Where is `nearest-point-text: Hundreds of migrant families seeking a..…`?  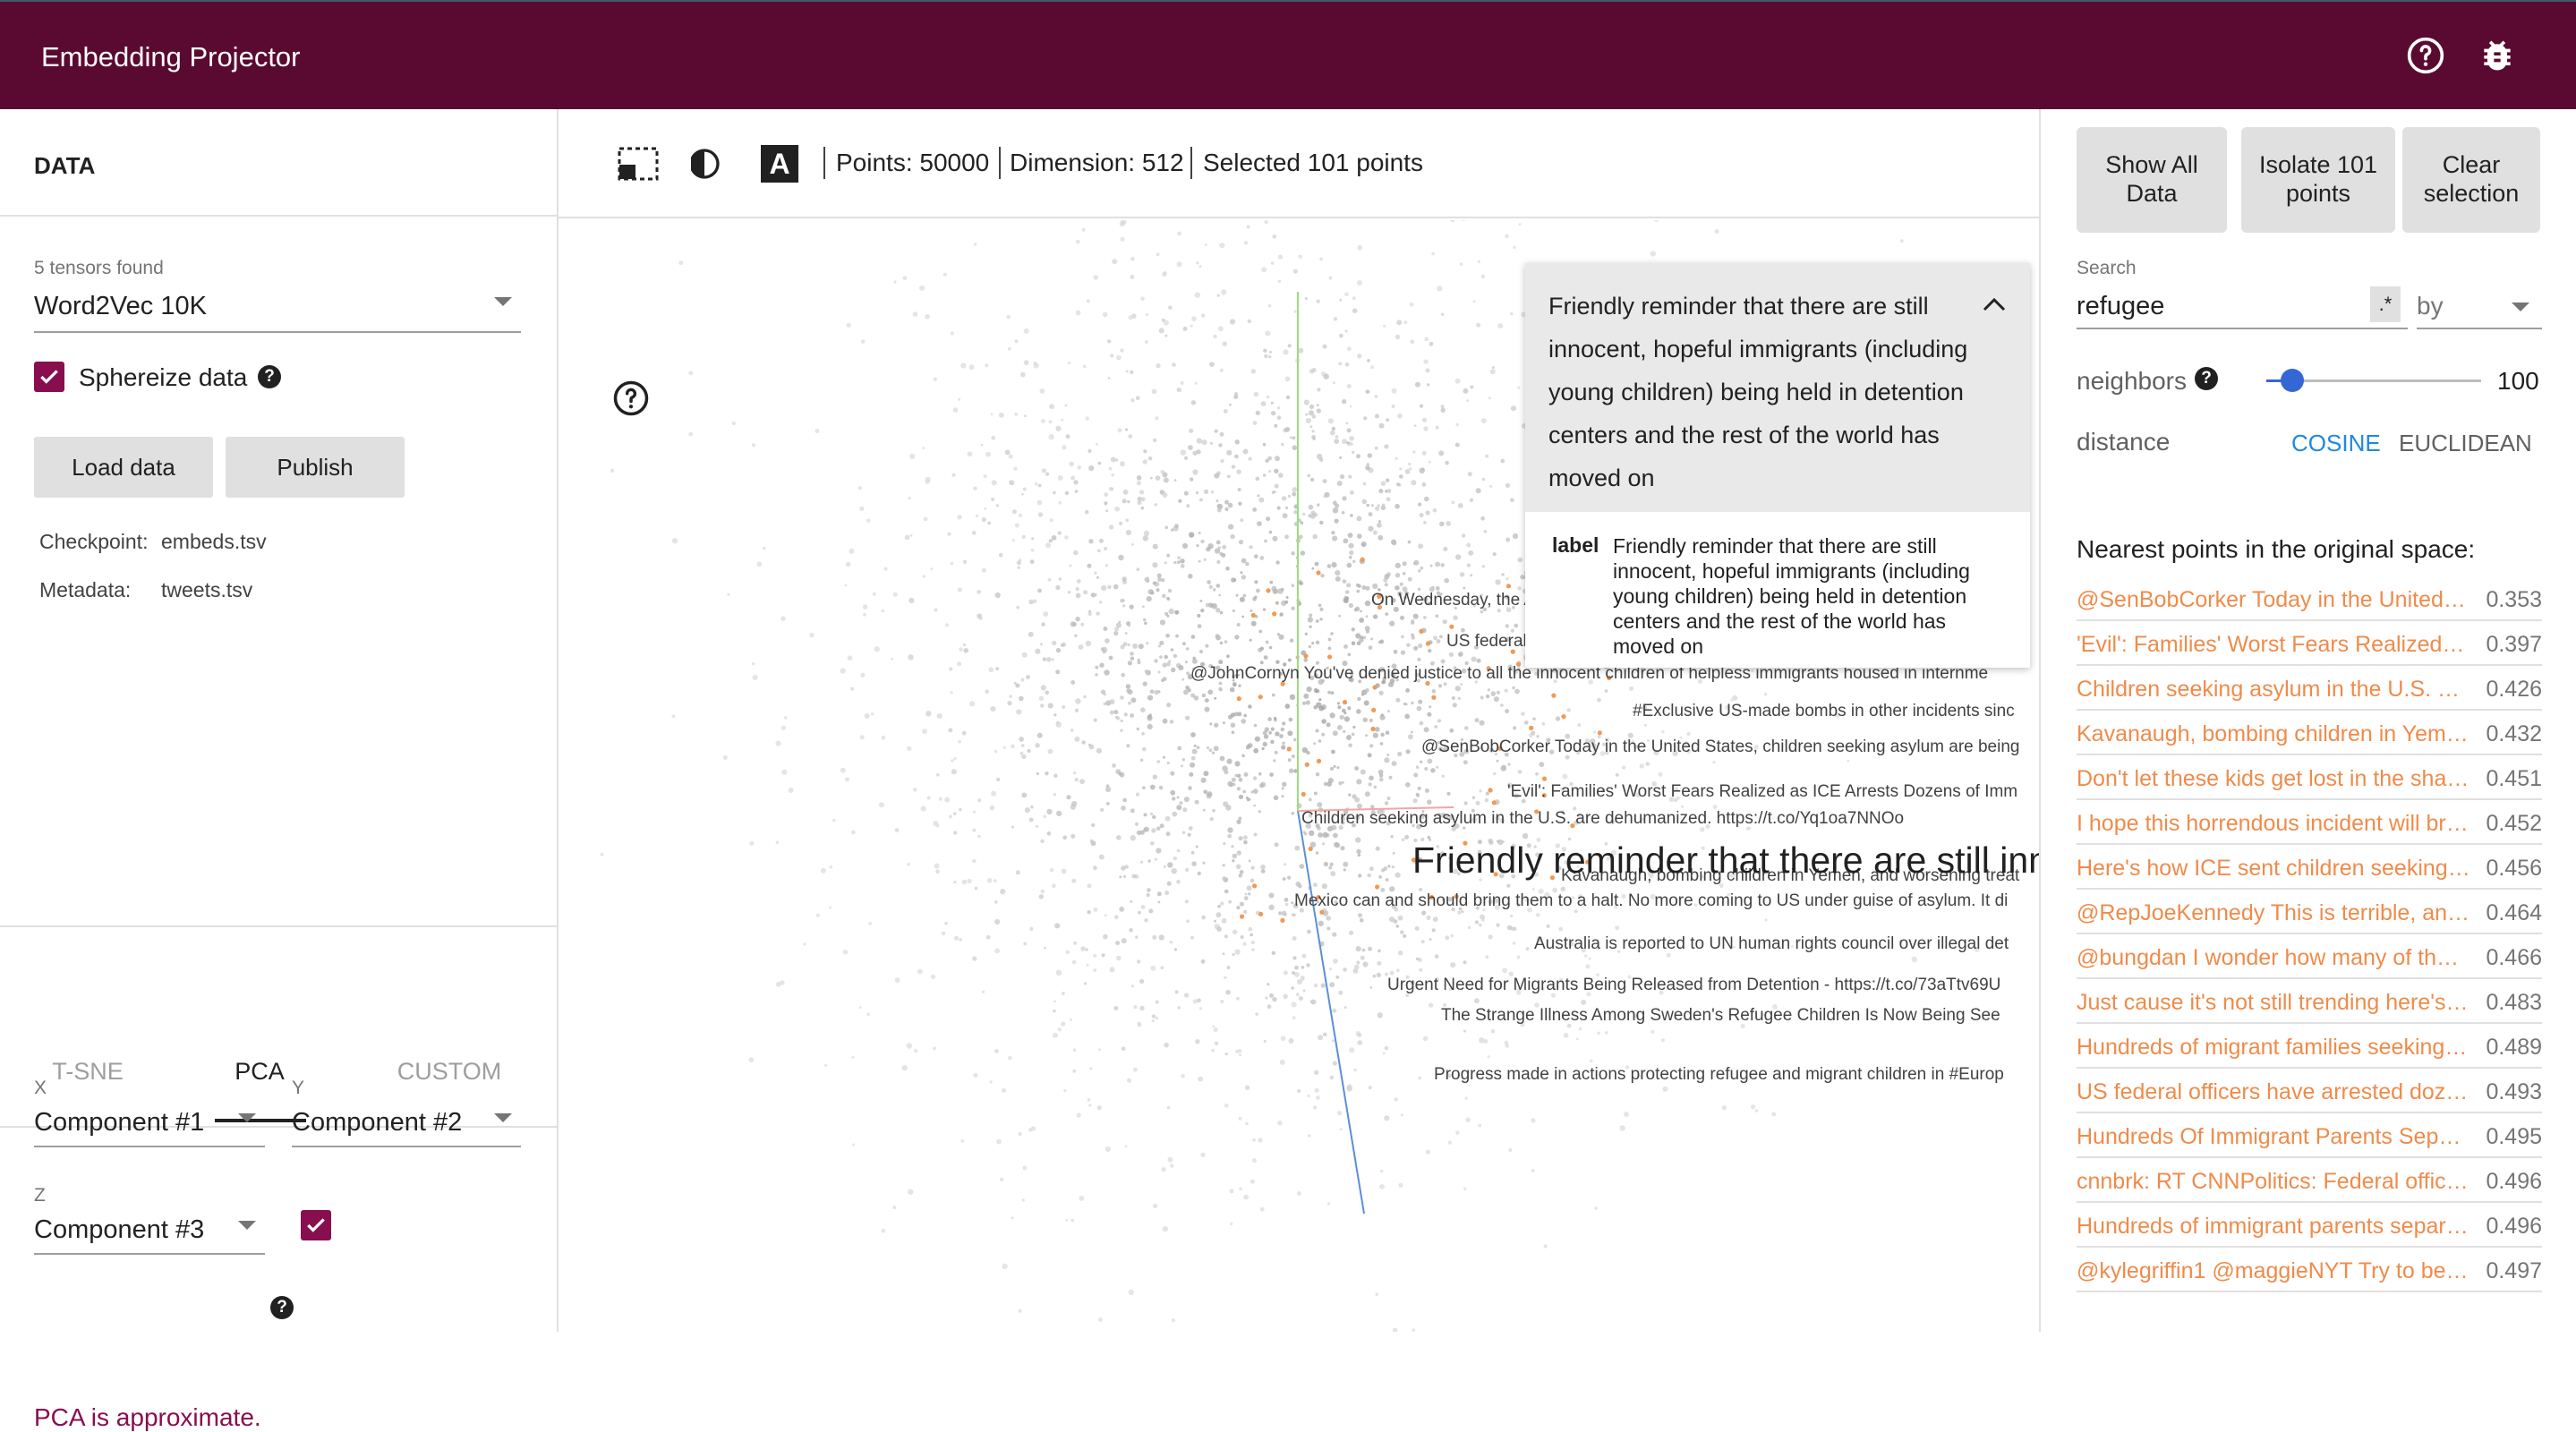
nearest-point-text: Hundreds of migrant families seeking a..… is located at coordinates (2273, 1048).